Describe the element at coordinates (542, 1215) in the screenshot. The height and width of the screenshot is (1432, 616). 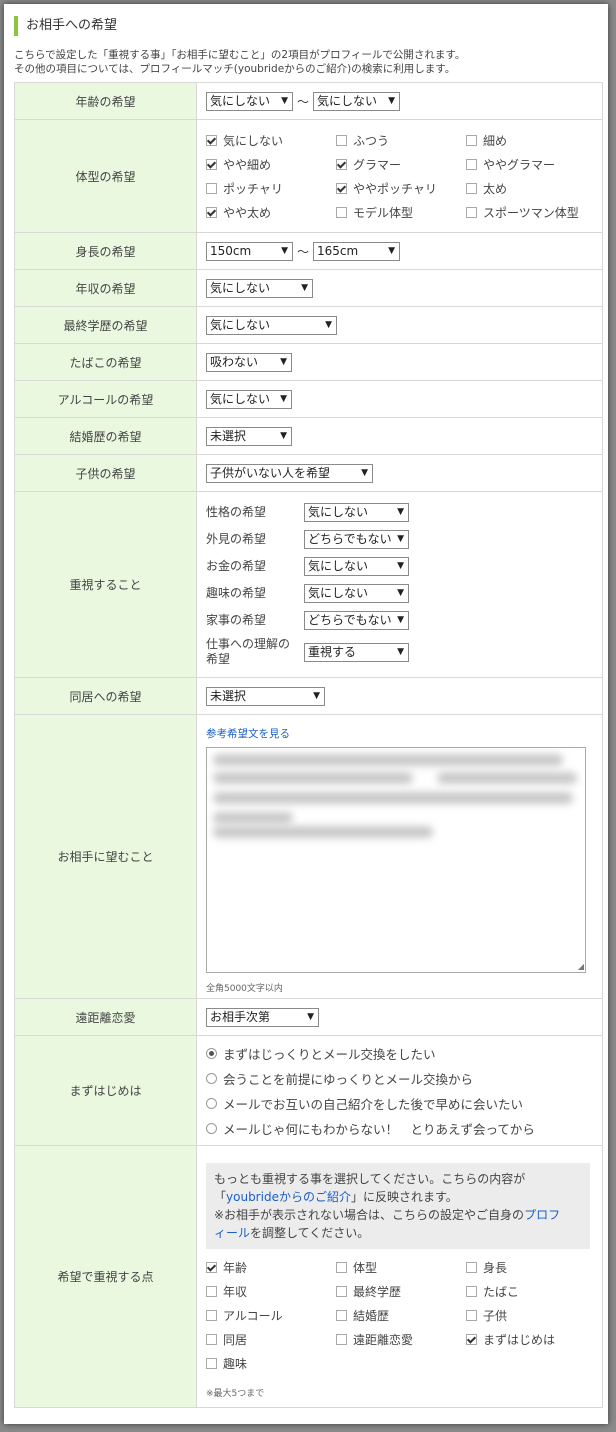
I see `profile-link: プロフ` at that location.